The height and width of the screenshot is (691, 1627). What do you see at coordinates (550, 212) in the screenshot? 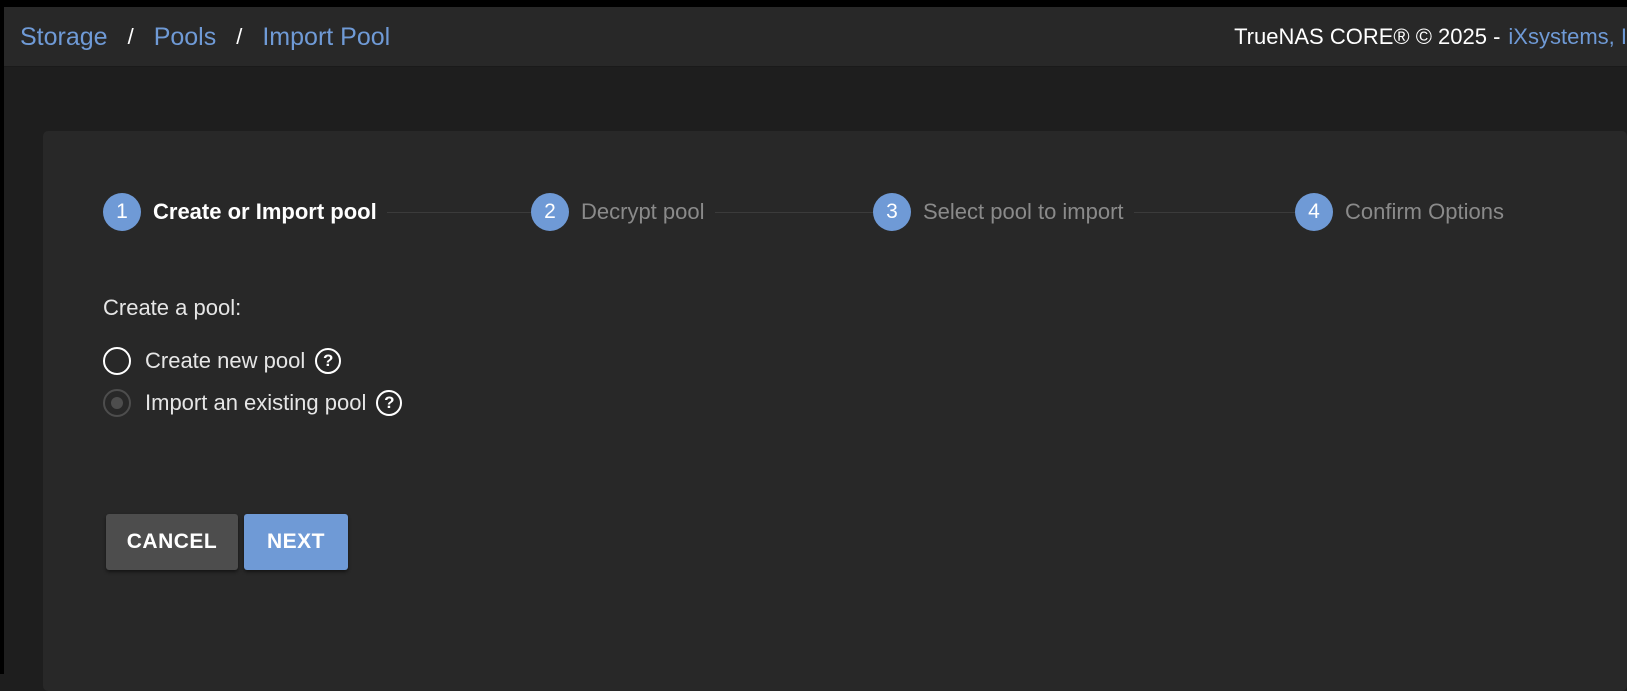
I see `step-number: 2` at bounding box center [550, 212].